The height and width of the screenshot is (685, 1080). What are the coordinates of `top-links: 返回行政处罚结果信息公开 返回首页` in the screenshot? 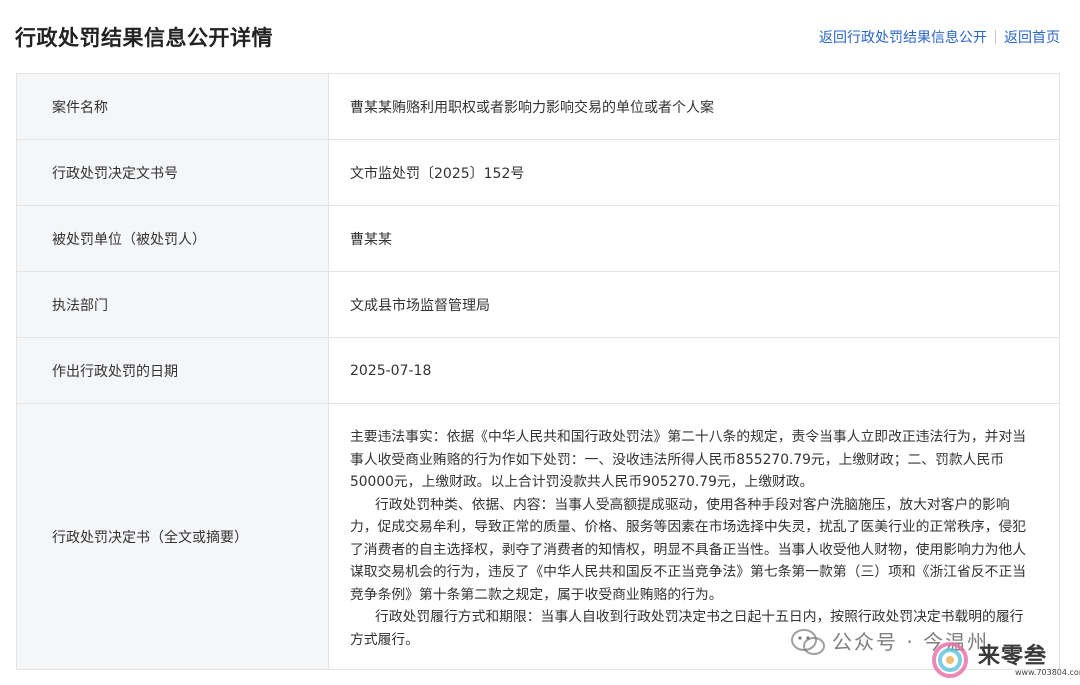 It's located at (939, 37).